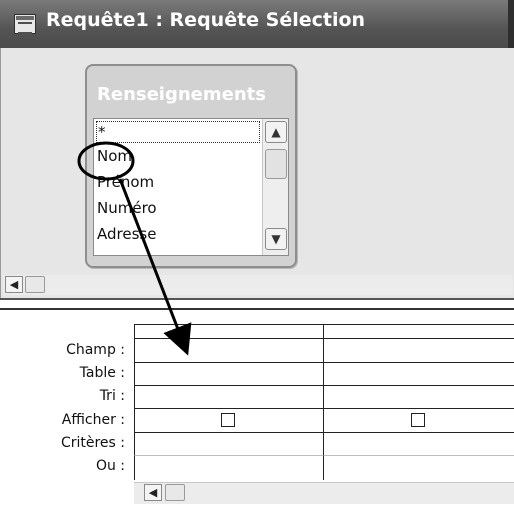 The image size is (514, 527). What do you see at coordinates (324, 493) in the screenshot?
I see `grid-horizontal-scrollbar: ◀` at bounding box center [324, 493].